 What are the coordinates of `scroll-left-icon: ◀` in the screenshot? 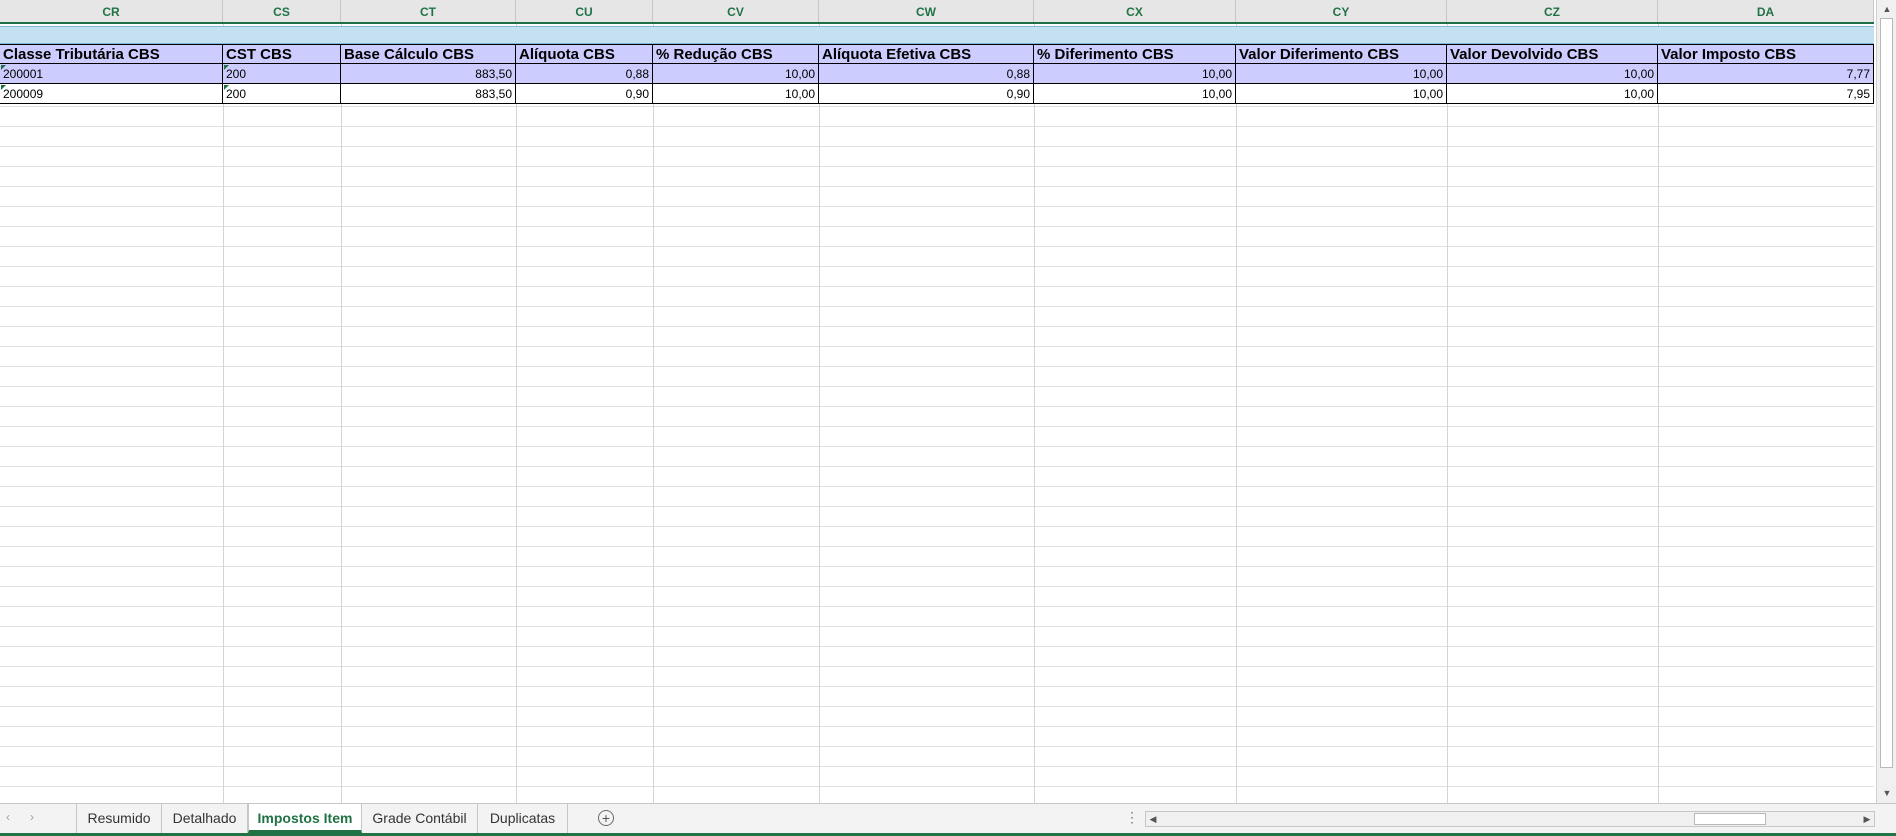 It's located at (1153, 819).